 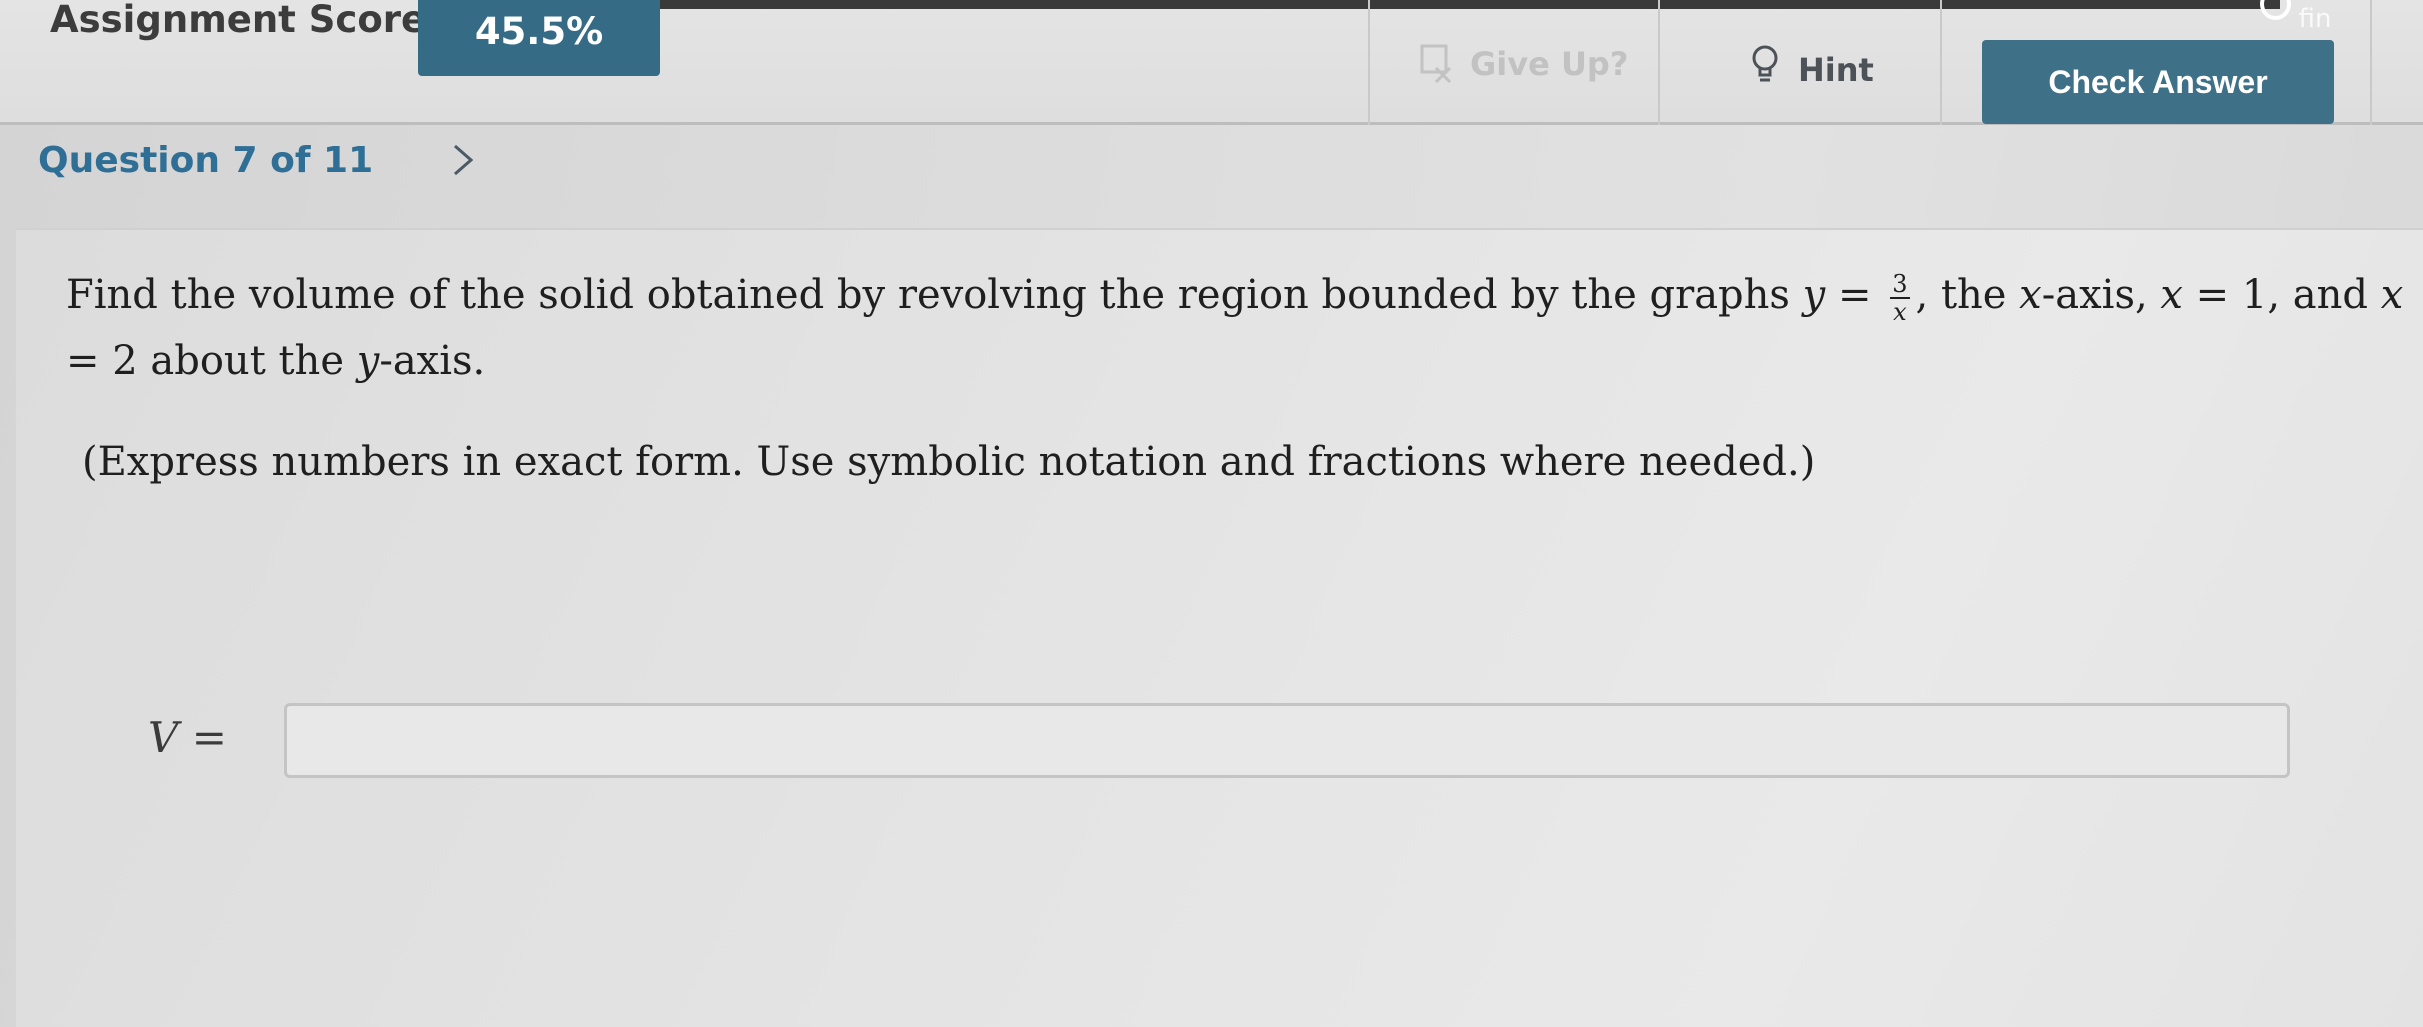 I want to click on help-link: How to fin, so click(x=2341, y=17).